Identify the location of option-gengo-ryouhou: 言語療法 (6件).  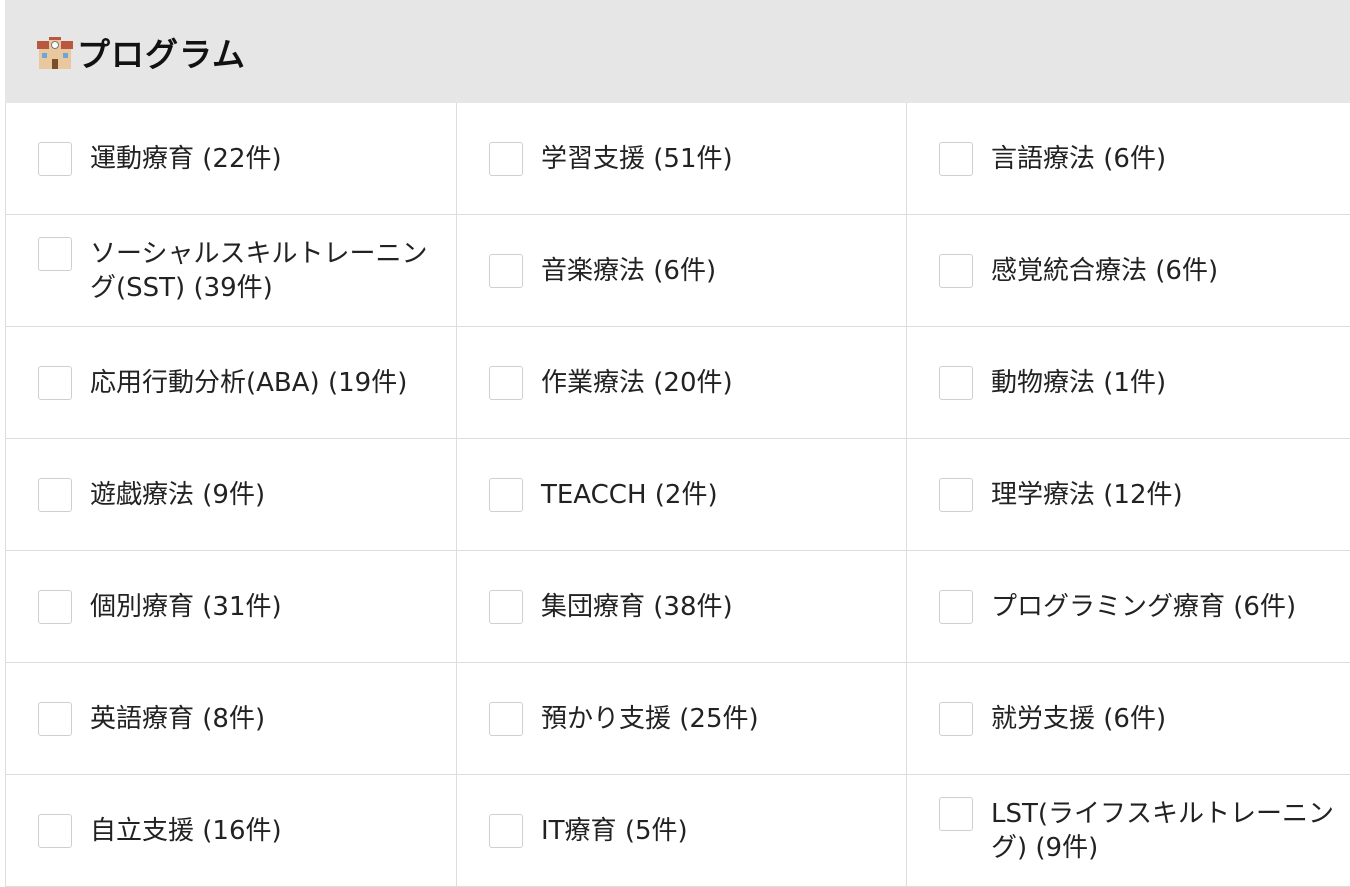
(1128, 159).